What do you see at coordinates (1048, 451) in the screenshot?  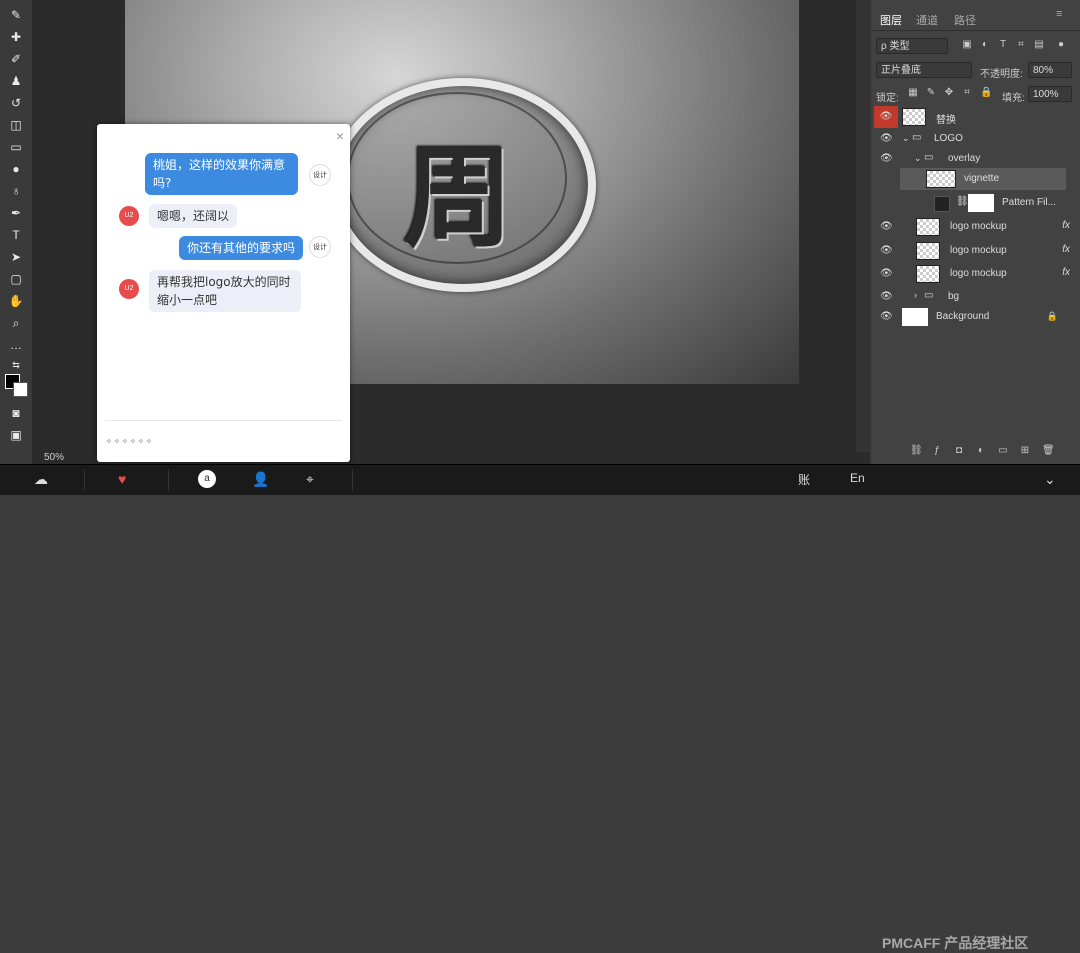 I see `delete-layer-icon: 🗑` at bounding box center [1048, 451].